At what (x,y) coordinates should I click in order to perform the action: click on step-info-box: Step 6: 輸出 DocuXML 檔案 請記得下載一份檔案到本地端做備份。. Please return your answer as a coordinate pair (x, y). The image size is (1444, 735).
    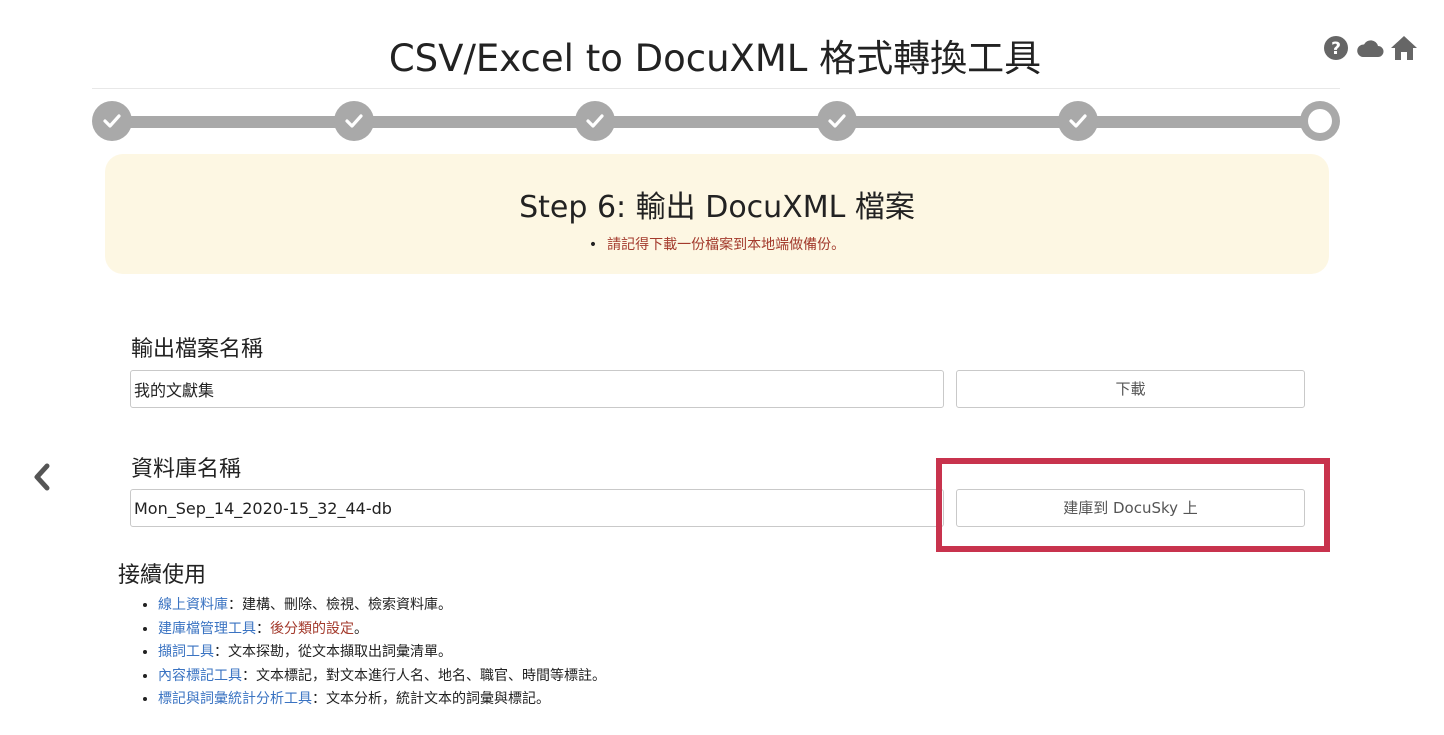
    Looking at the image, I should click on (717, 214).